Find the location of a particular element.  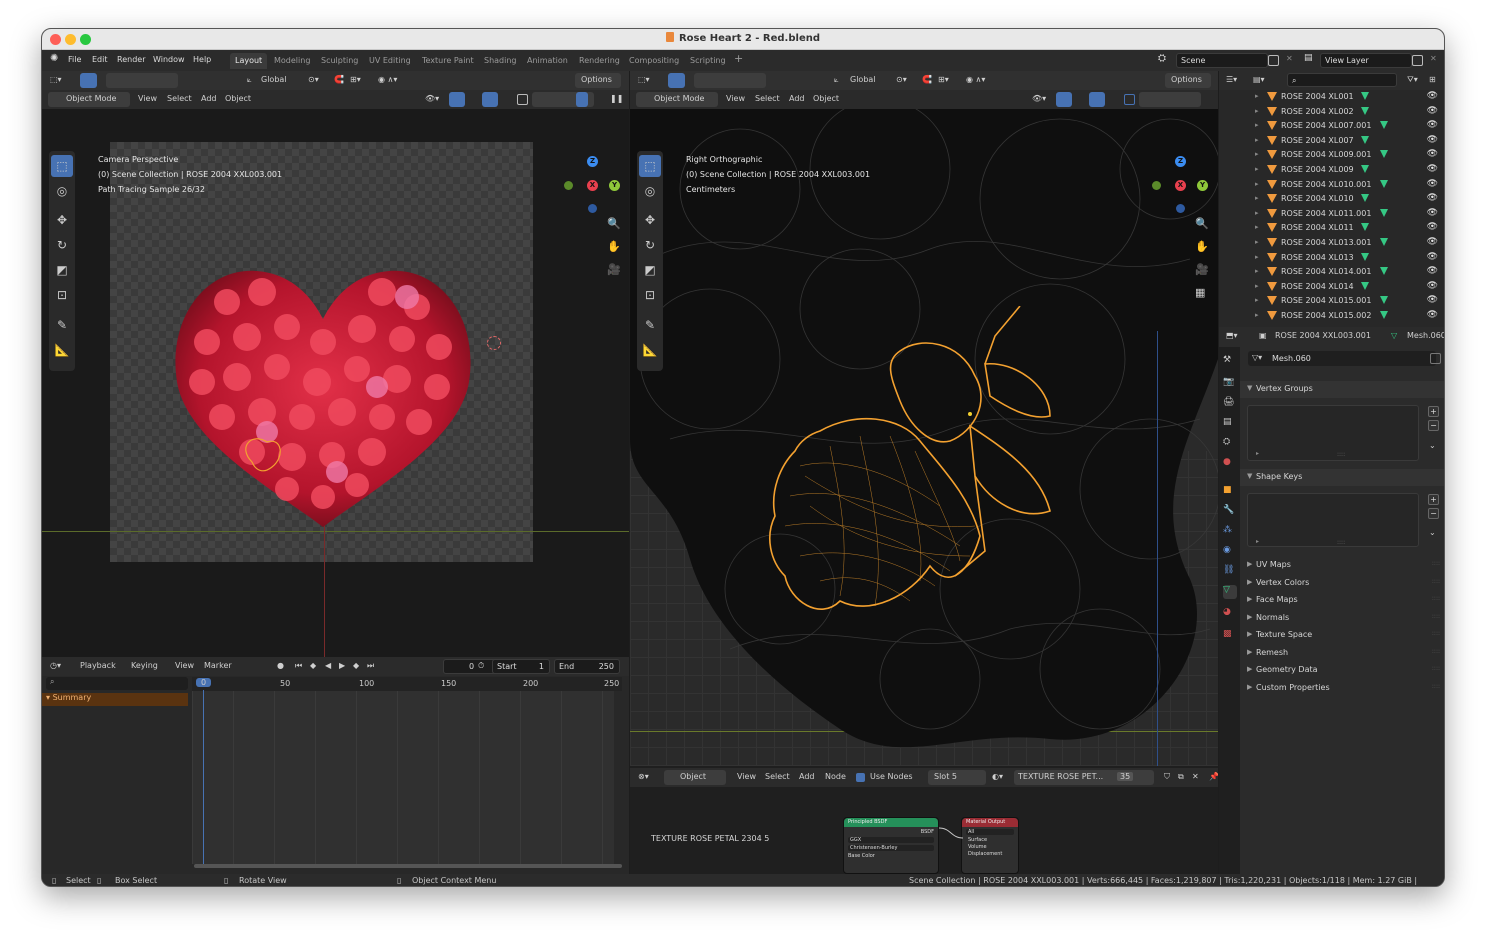

gizmo-x-icon: X is located at coordinates (1180, 185).